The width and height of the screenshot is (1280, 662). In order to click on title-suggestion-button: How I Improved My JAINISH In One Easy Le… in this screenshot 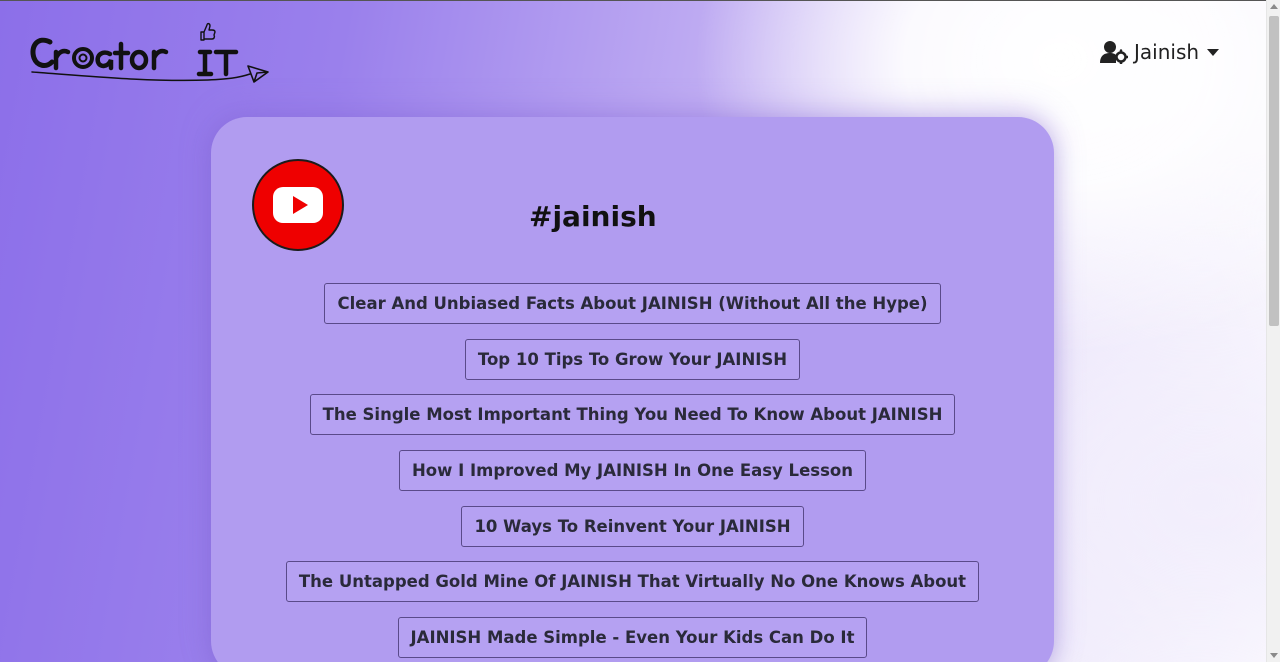, I will do `click(632, 471)`.